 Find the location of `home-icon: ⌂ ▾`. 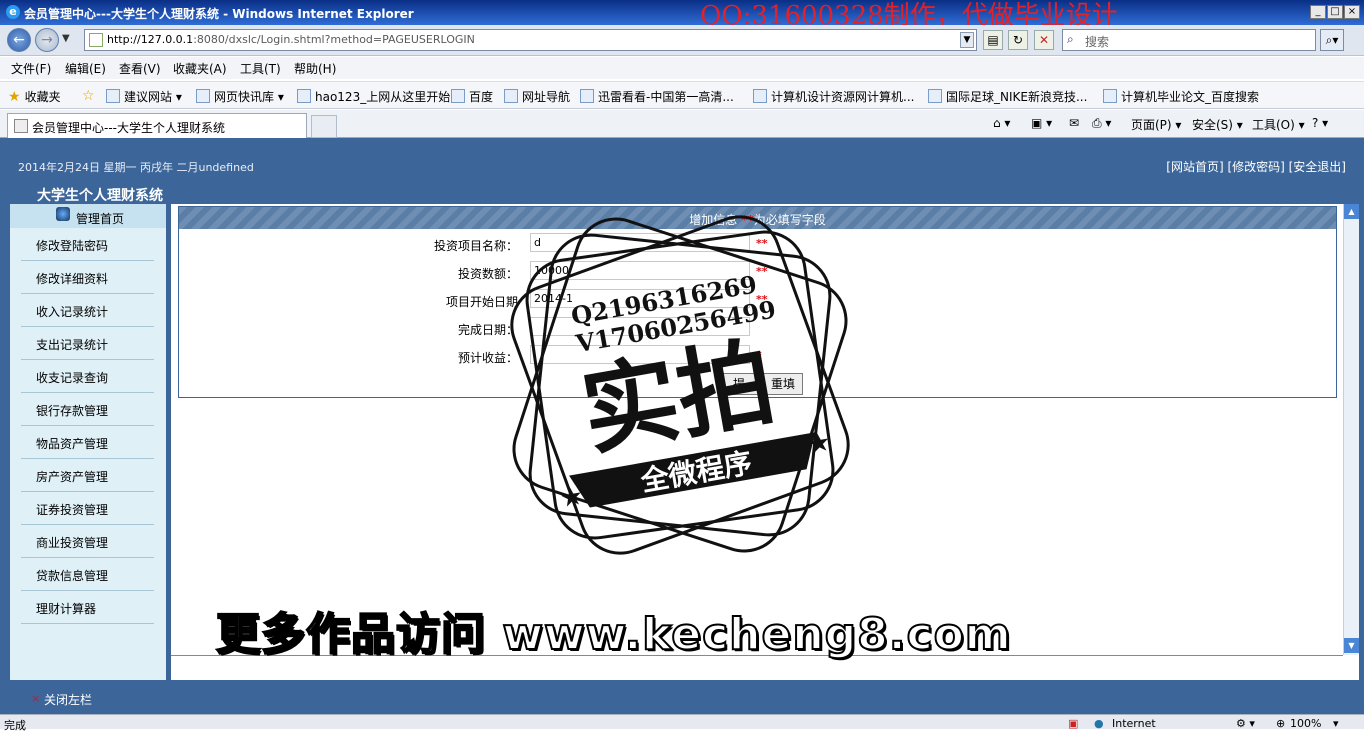

home-icon: ⌂ ▾ is located at coordinates (1001, 123).